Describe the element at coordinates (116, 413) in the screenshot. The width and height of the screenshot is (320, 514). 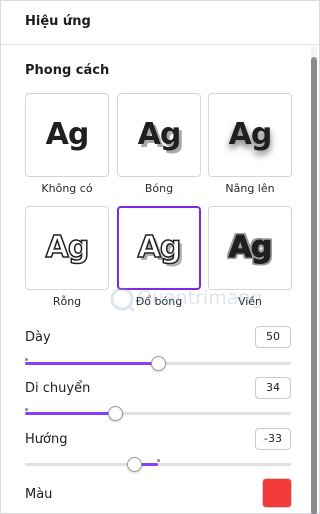
I see `offset-slider-handle` at that location.